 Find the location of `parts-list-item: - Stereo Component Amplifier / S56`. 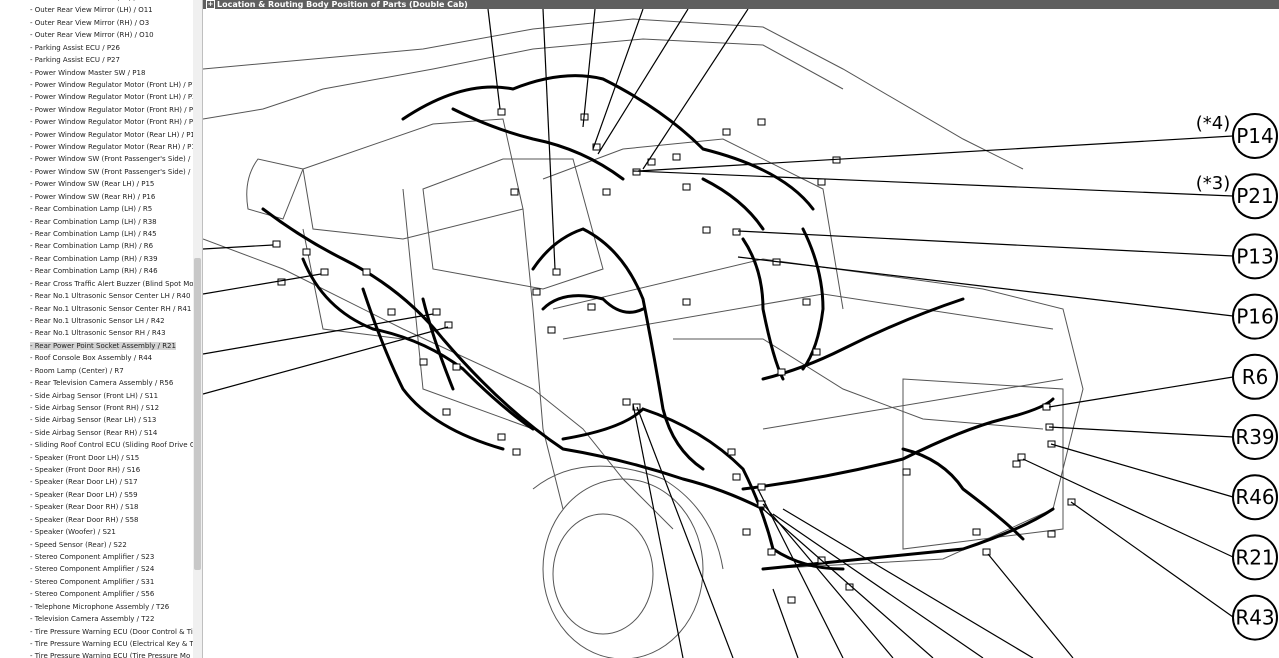

parts-list-item: - Stereo Component Amplifier / S56 is located at coordinates (96, 594).